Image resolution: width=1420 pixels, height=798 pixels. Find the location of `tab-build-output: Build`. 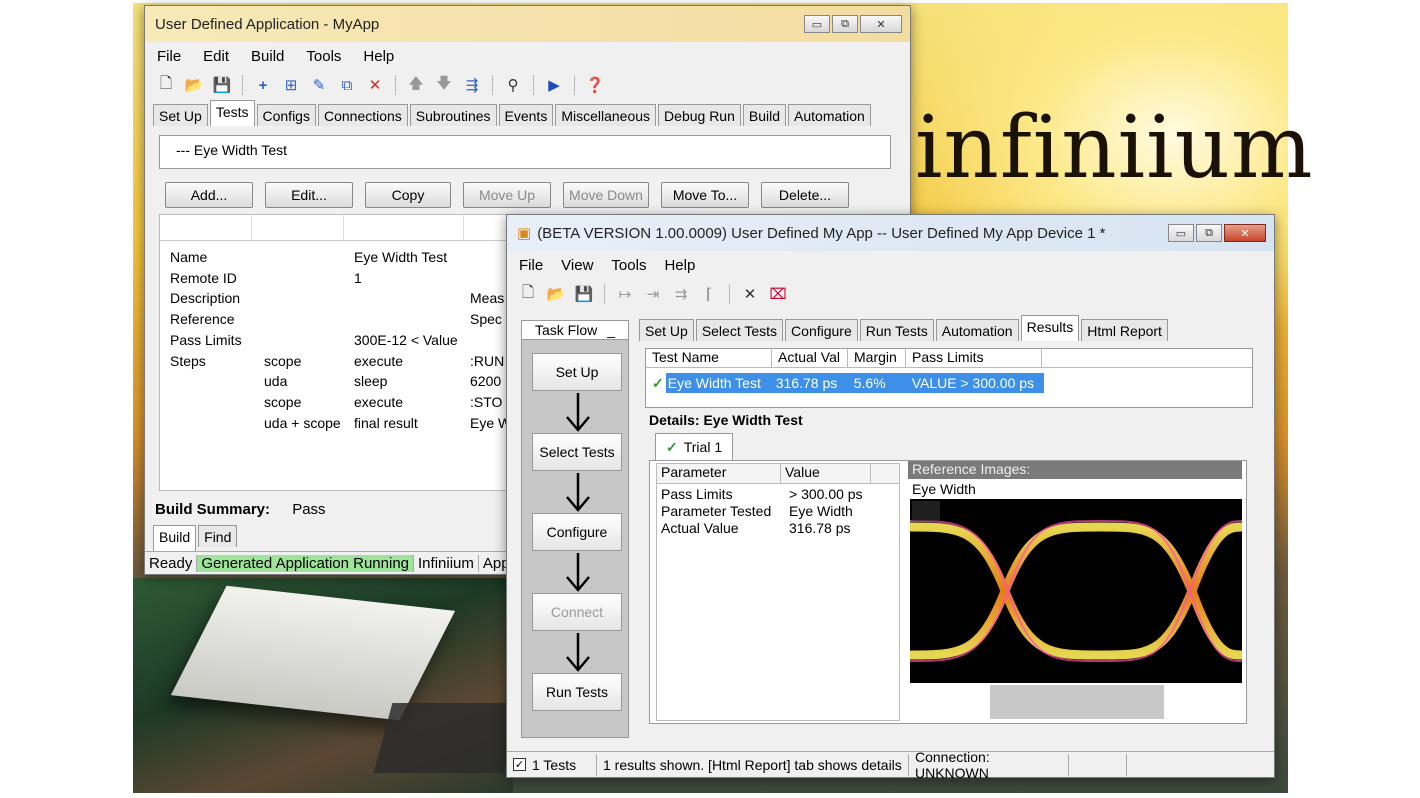

tab-build-output: Build is located at coordinates (175, 538).